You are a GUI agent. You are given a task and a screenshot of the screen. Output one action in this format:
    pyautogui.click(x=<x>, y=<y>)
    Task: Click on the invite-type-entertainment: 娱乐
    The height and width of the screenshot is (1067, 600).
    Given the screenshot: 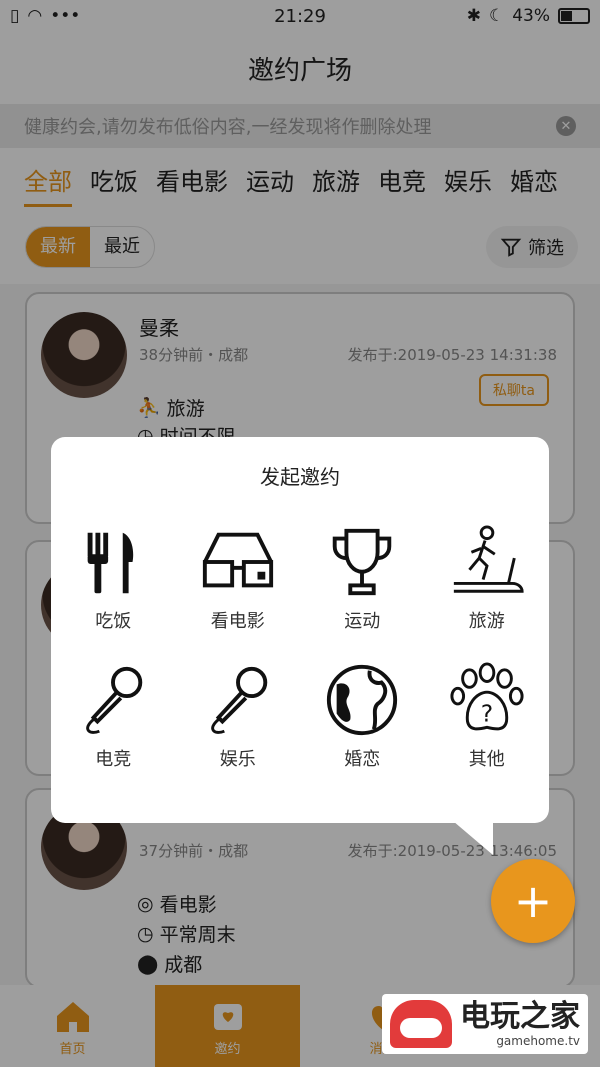 What is the action you would take?
    pyautogui.click(x=238, y=716)
    